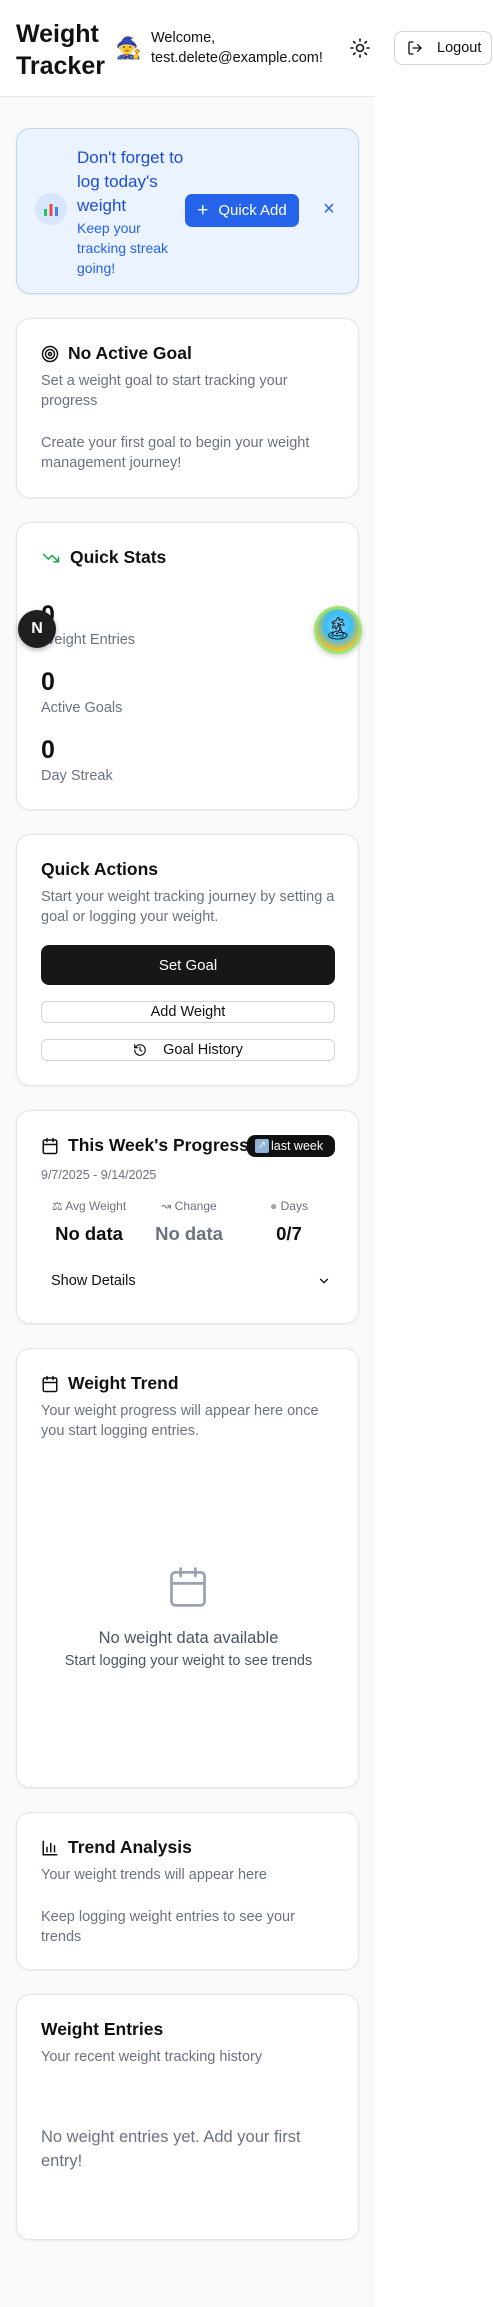 The height and width of the screenshot is (2307, 493). I want to click on app-title: Weight Tracker, so click(60, 50).